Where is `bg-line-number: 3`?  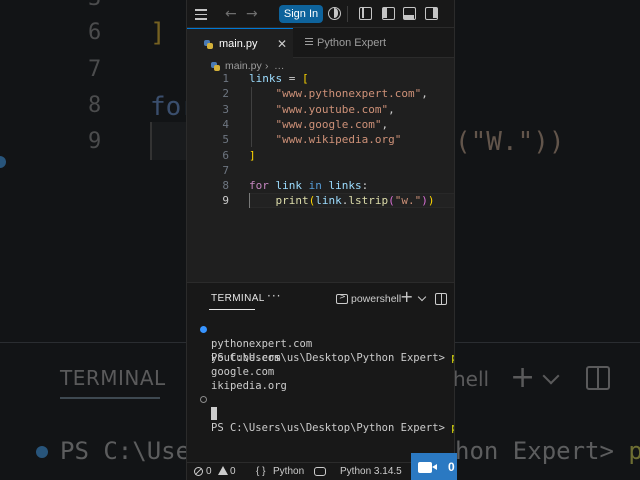
bg-line-number: 3 is located at coordinates (94, 5).